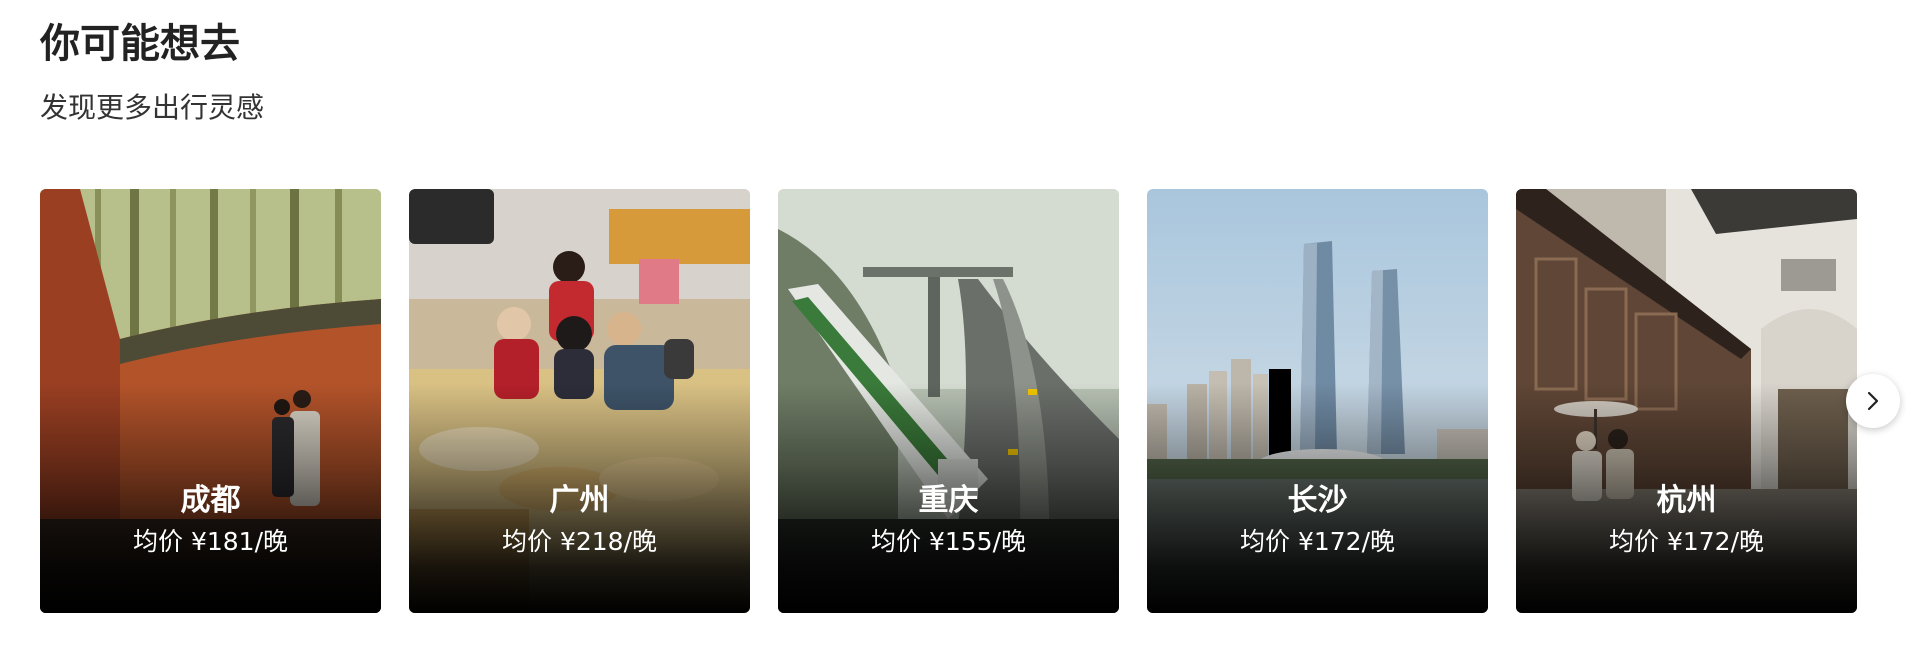 The height and width of the screenshot is (648, 1906). What do you see at coordinates (579, 500) in the screenshot?
I see `destination-name: 广州` at bounding box center [579, 500].